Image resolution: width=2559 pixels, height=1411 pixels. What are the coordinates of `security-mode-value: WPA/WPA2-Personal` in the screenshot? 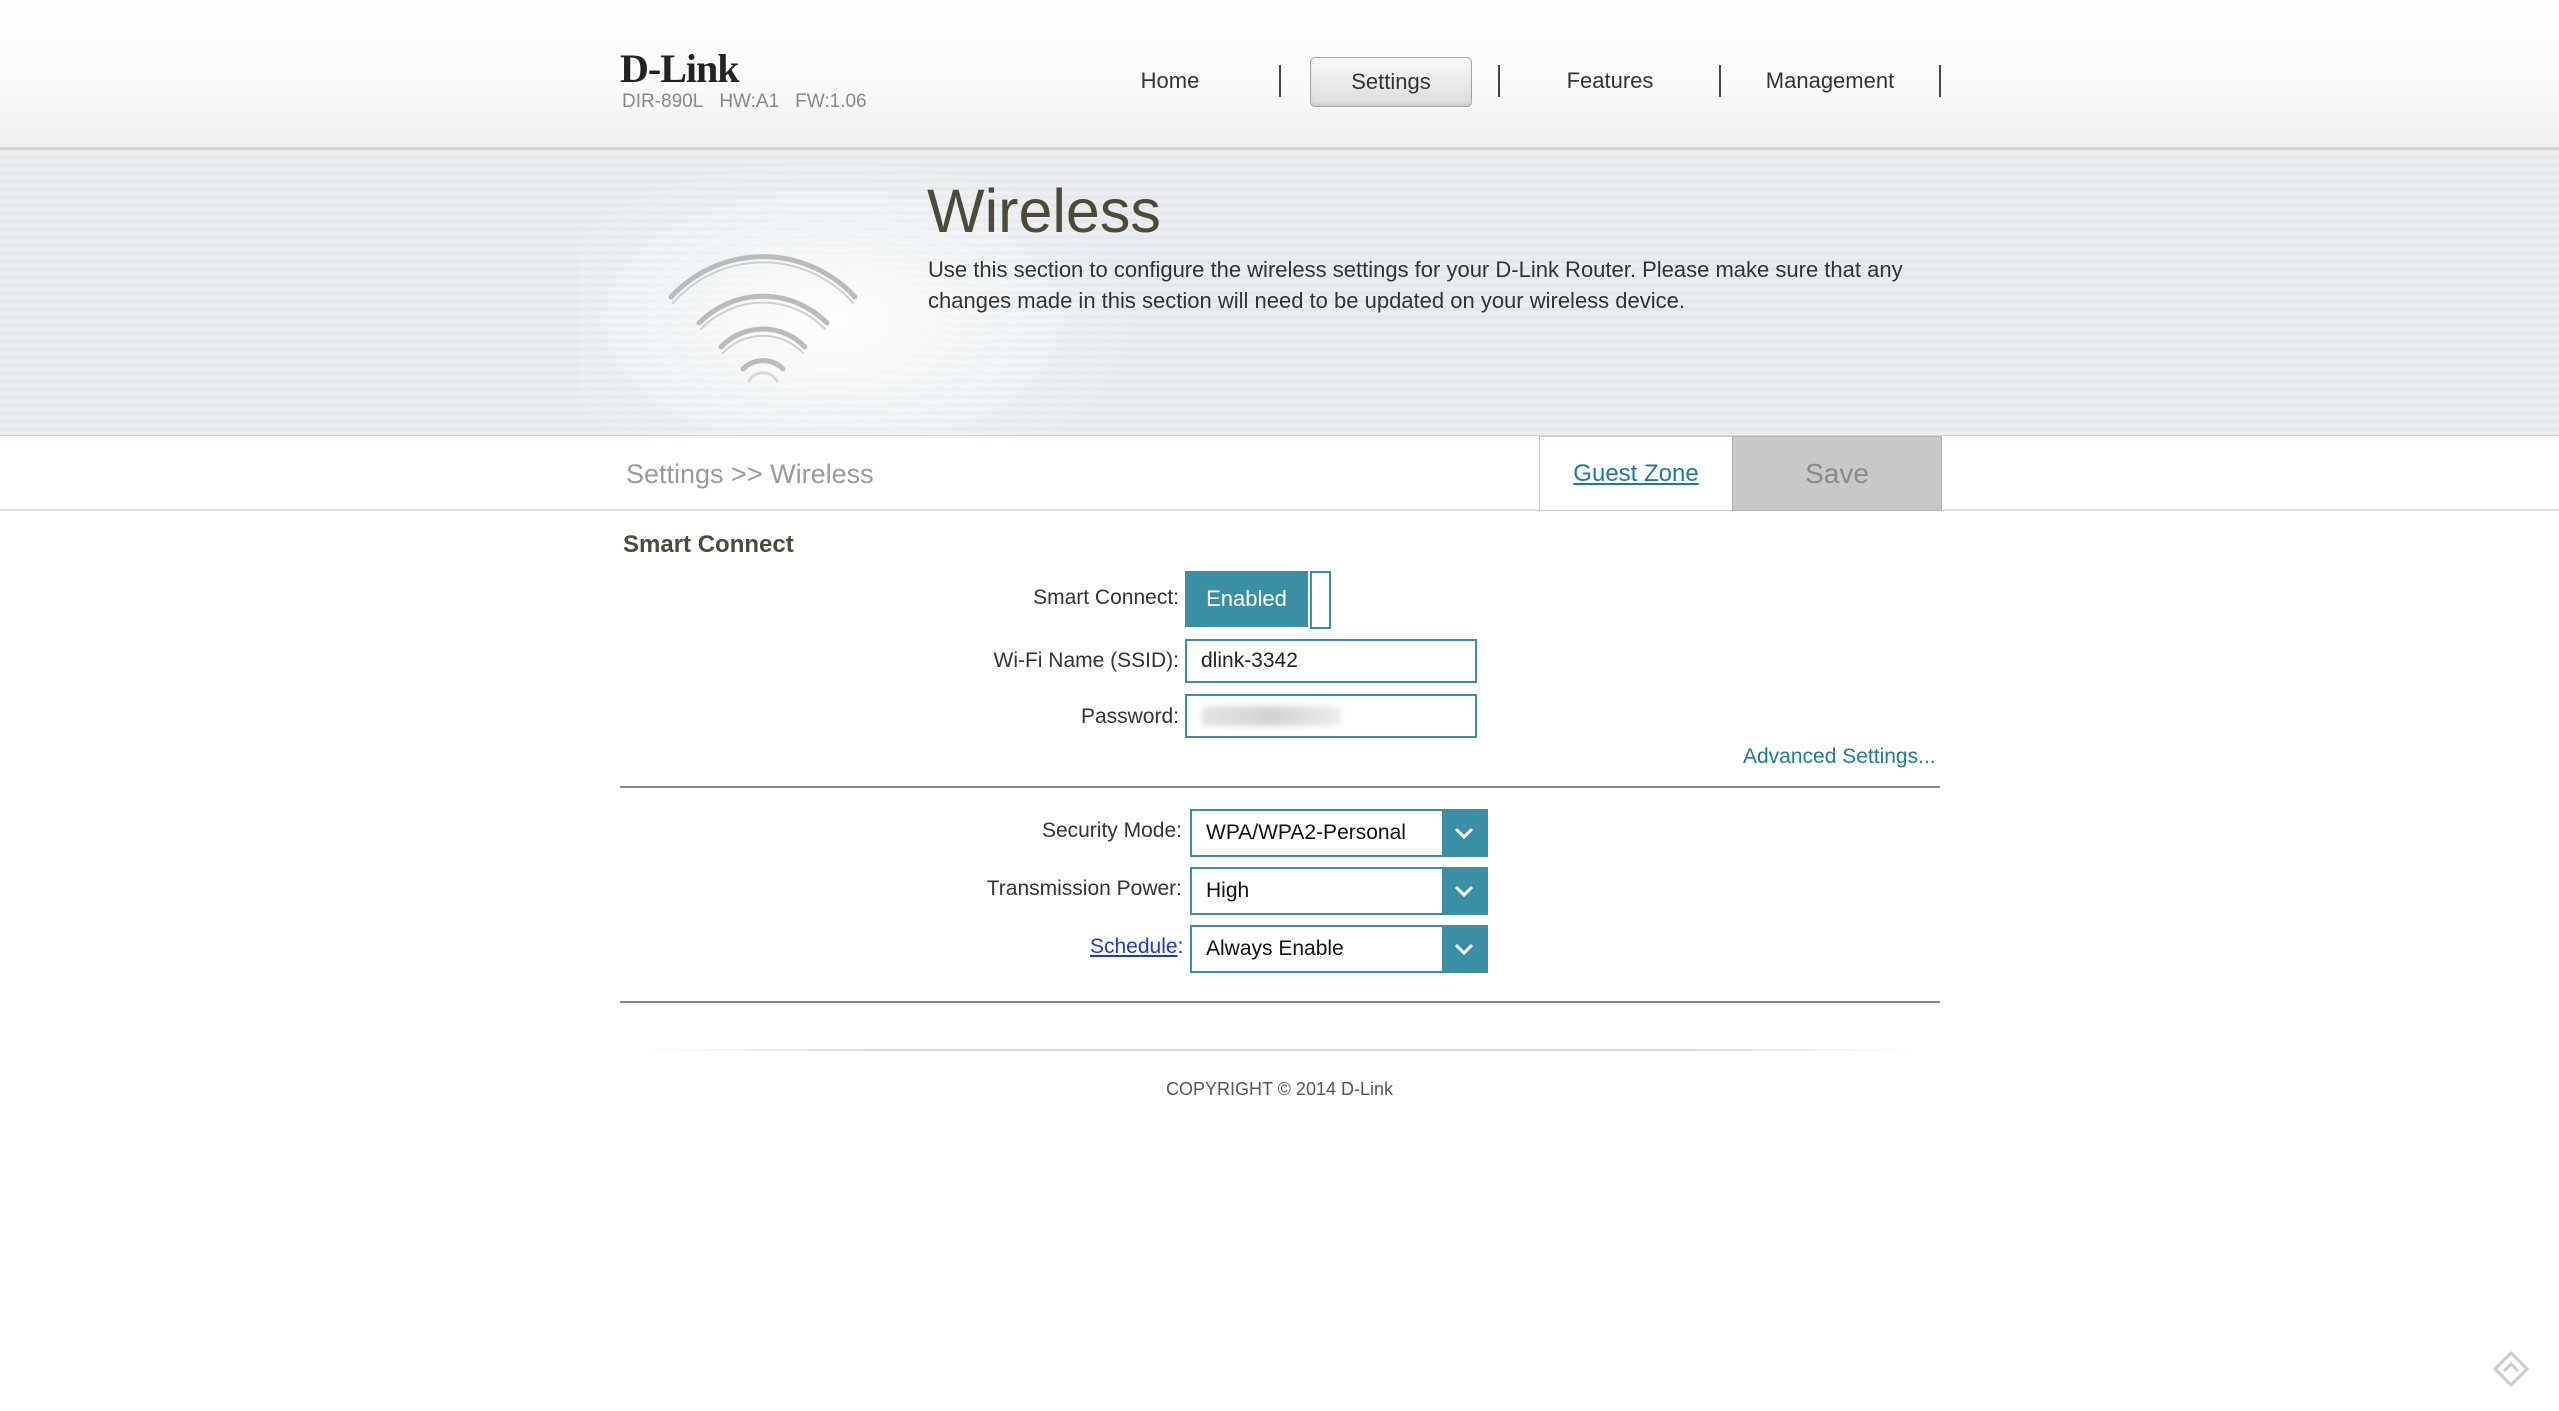 It's located at (1306, 832).